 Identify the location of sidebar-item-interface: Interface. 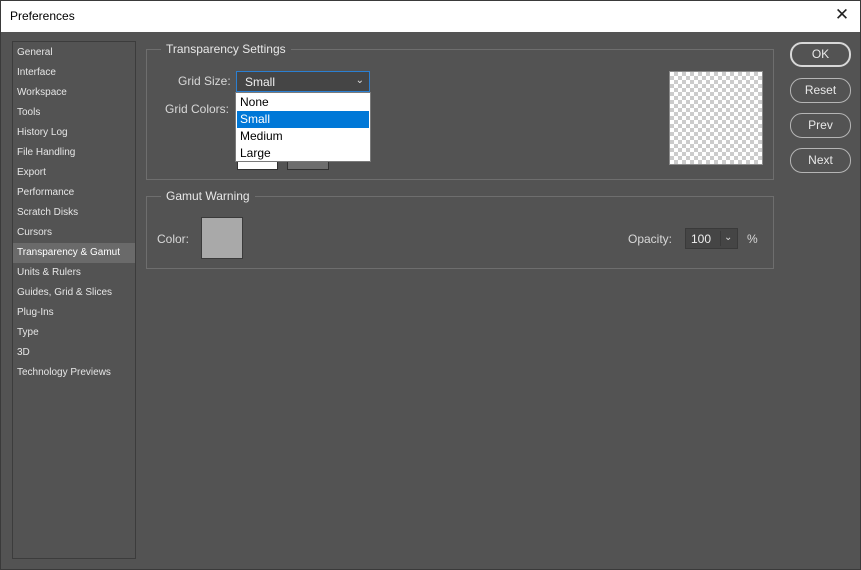
(74, 73).